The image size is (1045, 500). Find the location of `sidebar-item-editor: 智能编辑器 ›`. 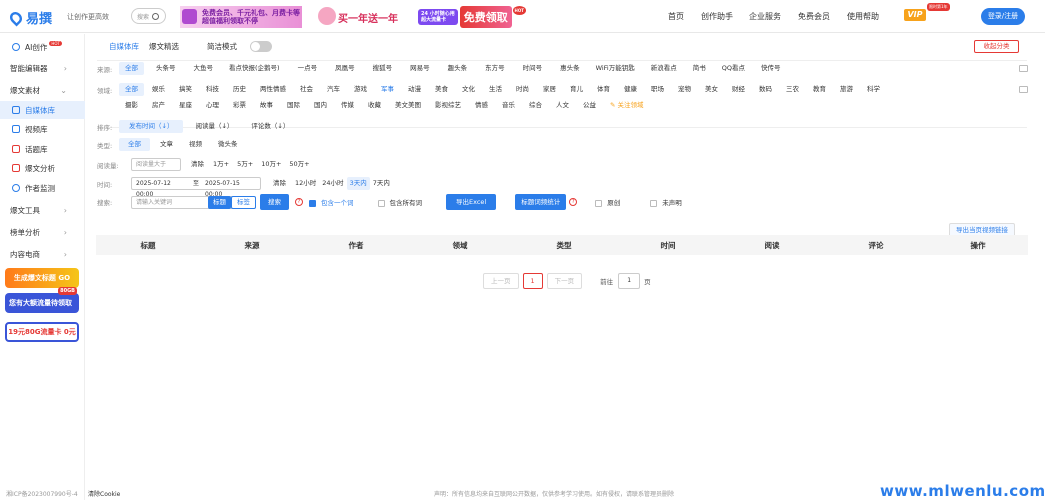

sidebar-item-editor: 智能编辑器 › is located at coordinates (42, 68).